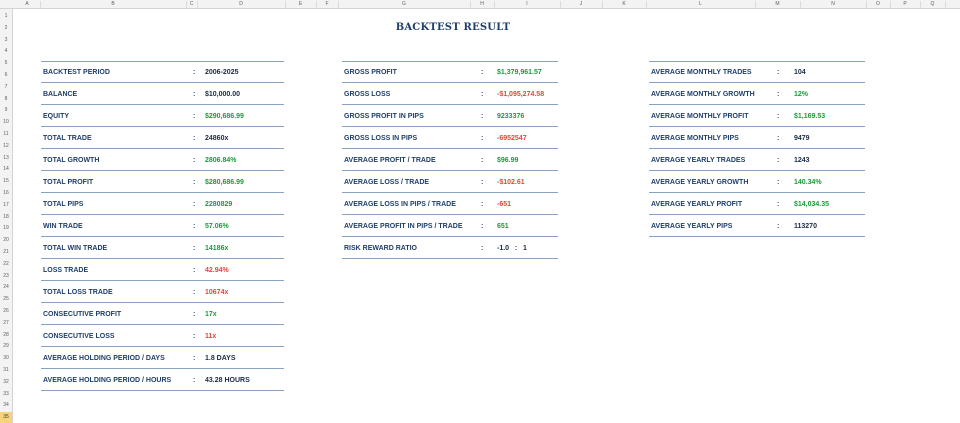 This screenshot has height=423, width=960. Describe the element at coordinates (63, 204) in the screenshot. I see `metric-label: TOTAL PIPS` at that location.